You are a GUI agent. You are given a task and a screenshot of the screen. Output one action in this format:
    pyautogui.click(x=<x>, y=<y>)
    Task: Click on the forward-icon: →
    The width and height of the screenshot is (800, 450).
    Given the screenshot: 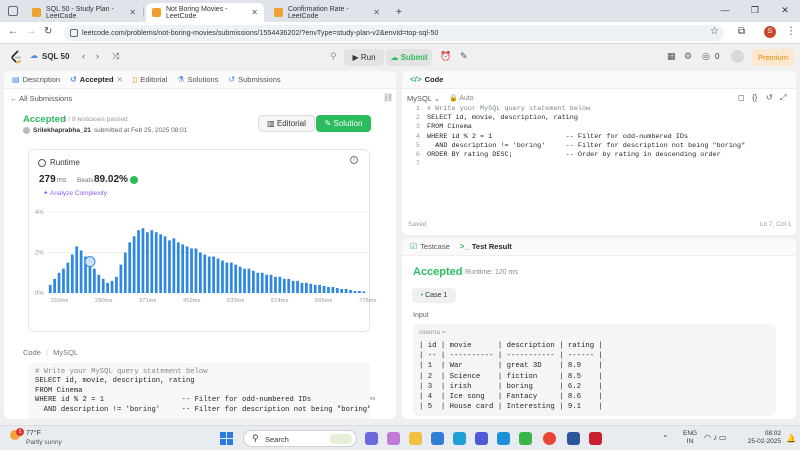 What is the action you would take?
    pyautogui.click(x=31, y=31)
    